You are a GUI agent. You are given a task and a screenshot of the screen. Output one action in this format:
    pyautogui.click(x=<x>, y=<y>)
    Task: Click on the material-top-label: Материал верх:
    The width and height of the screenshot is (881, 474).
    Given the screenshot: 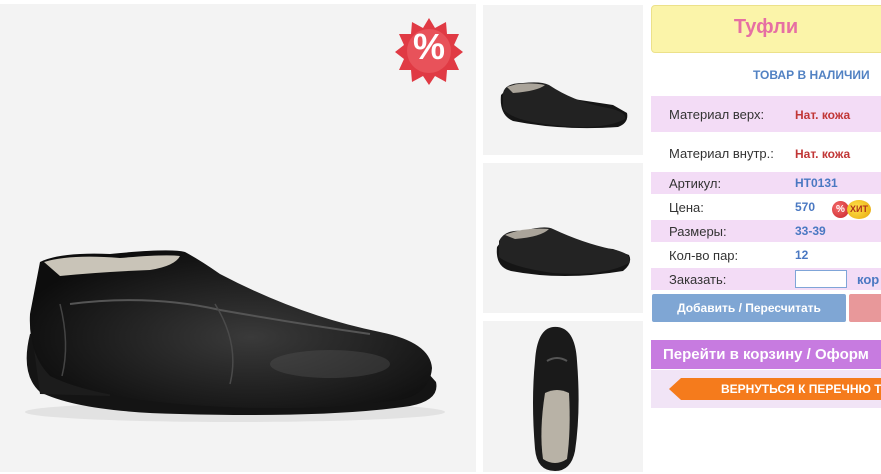 What is the action you would take?
    pyautogui.click(x=717, y=114)
    